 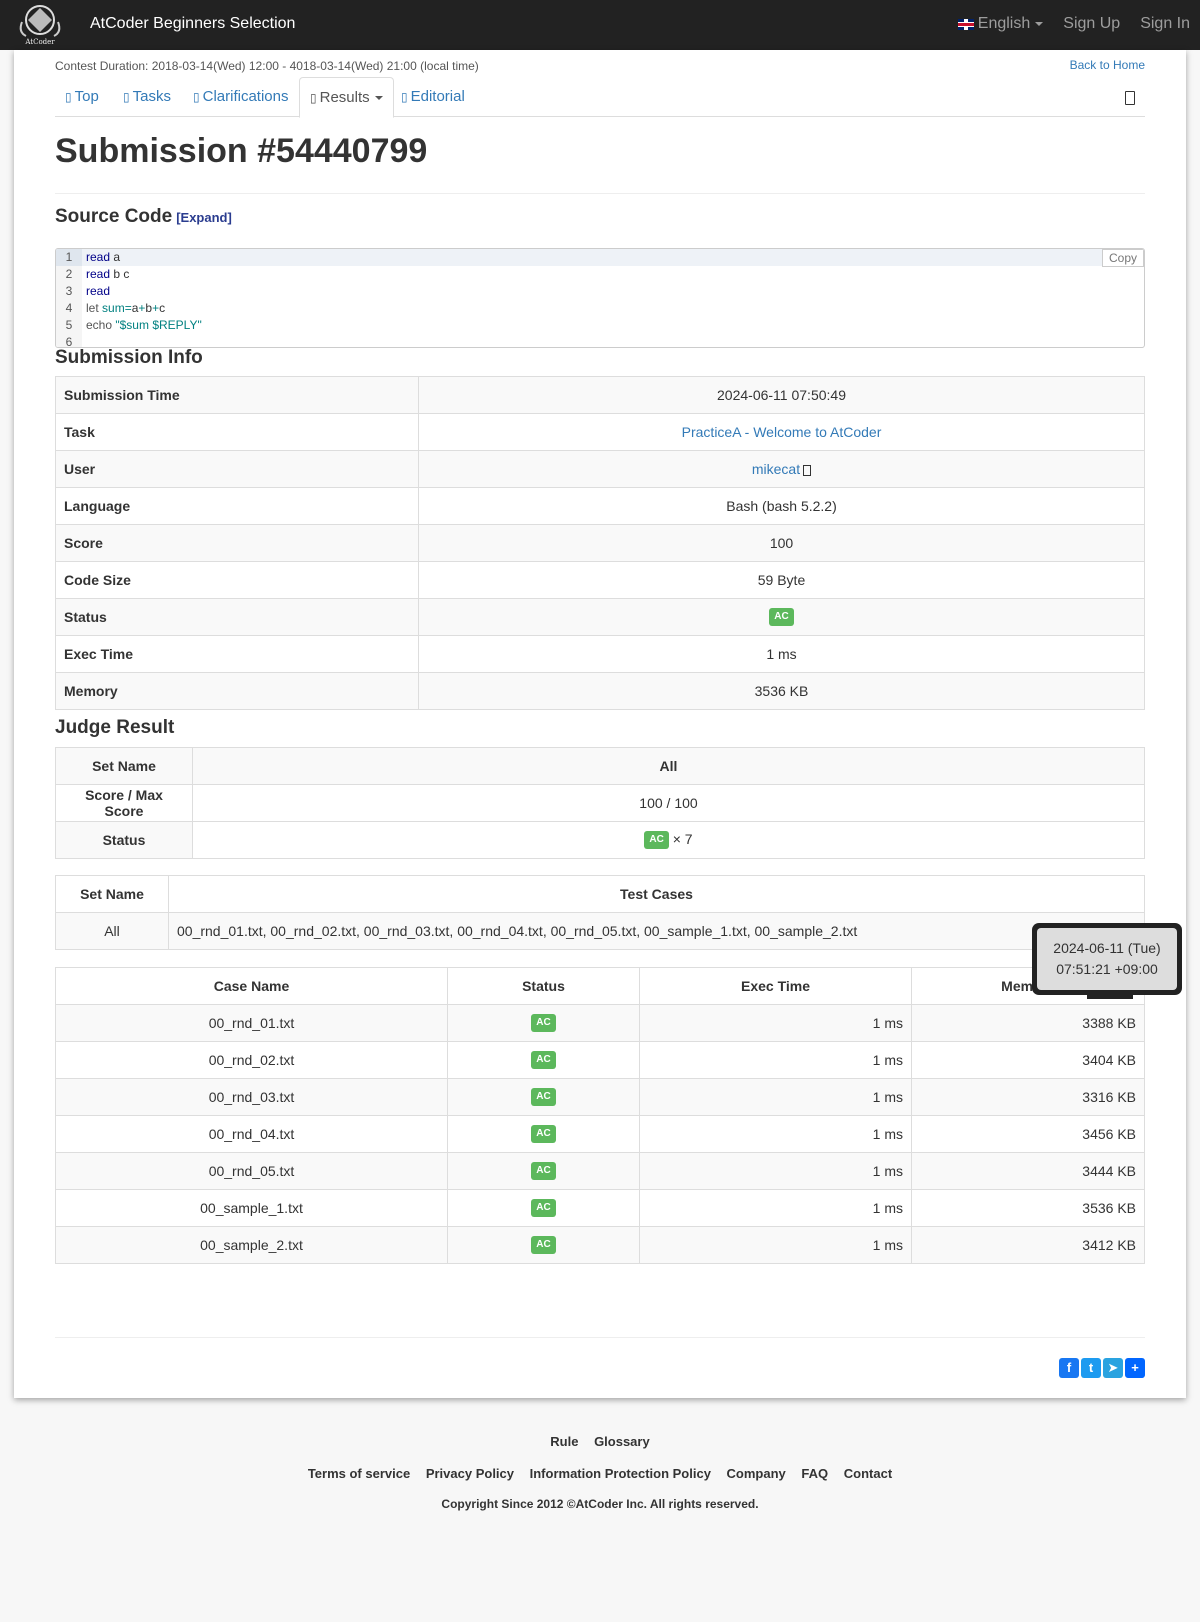 I want to click on status-count: × 7, so click(x=682, y=838).